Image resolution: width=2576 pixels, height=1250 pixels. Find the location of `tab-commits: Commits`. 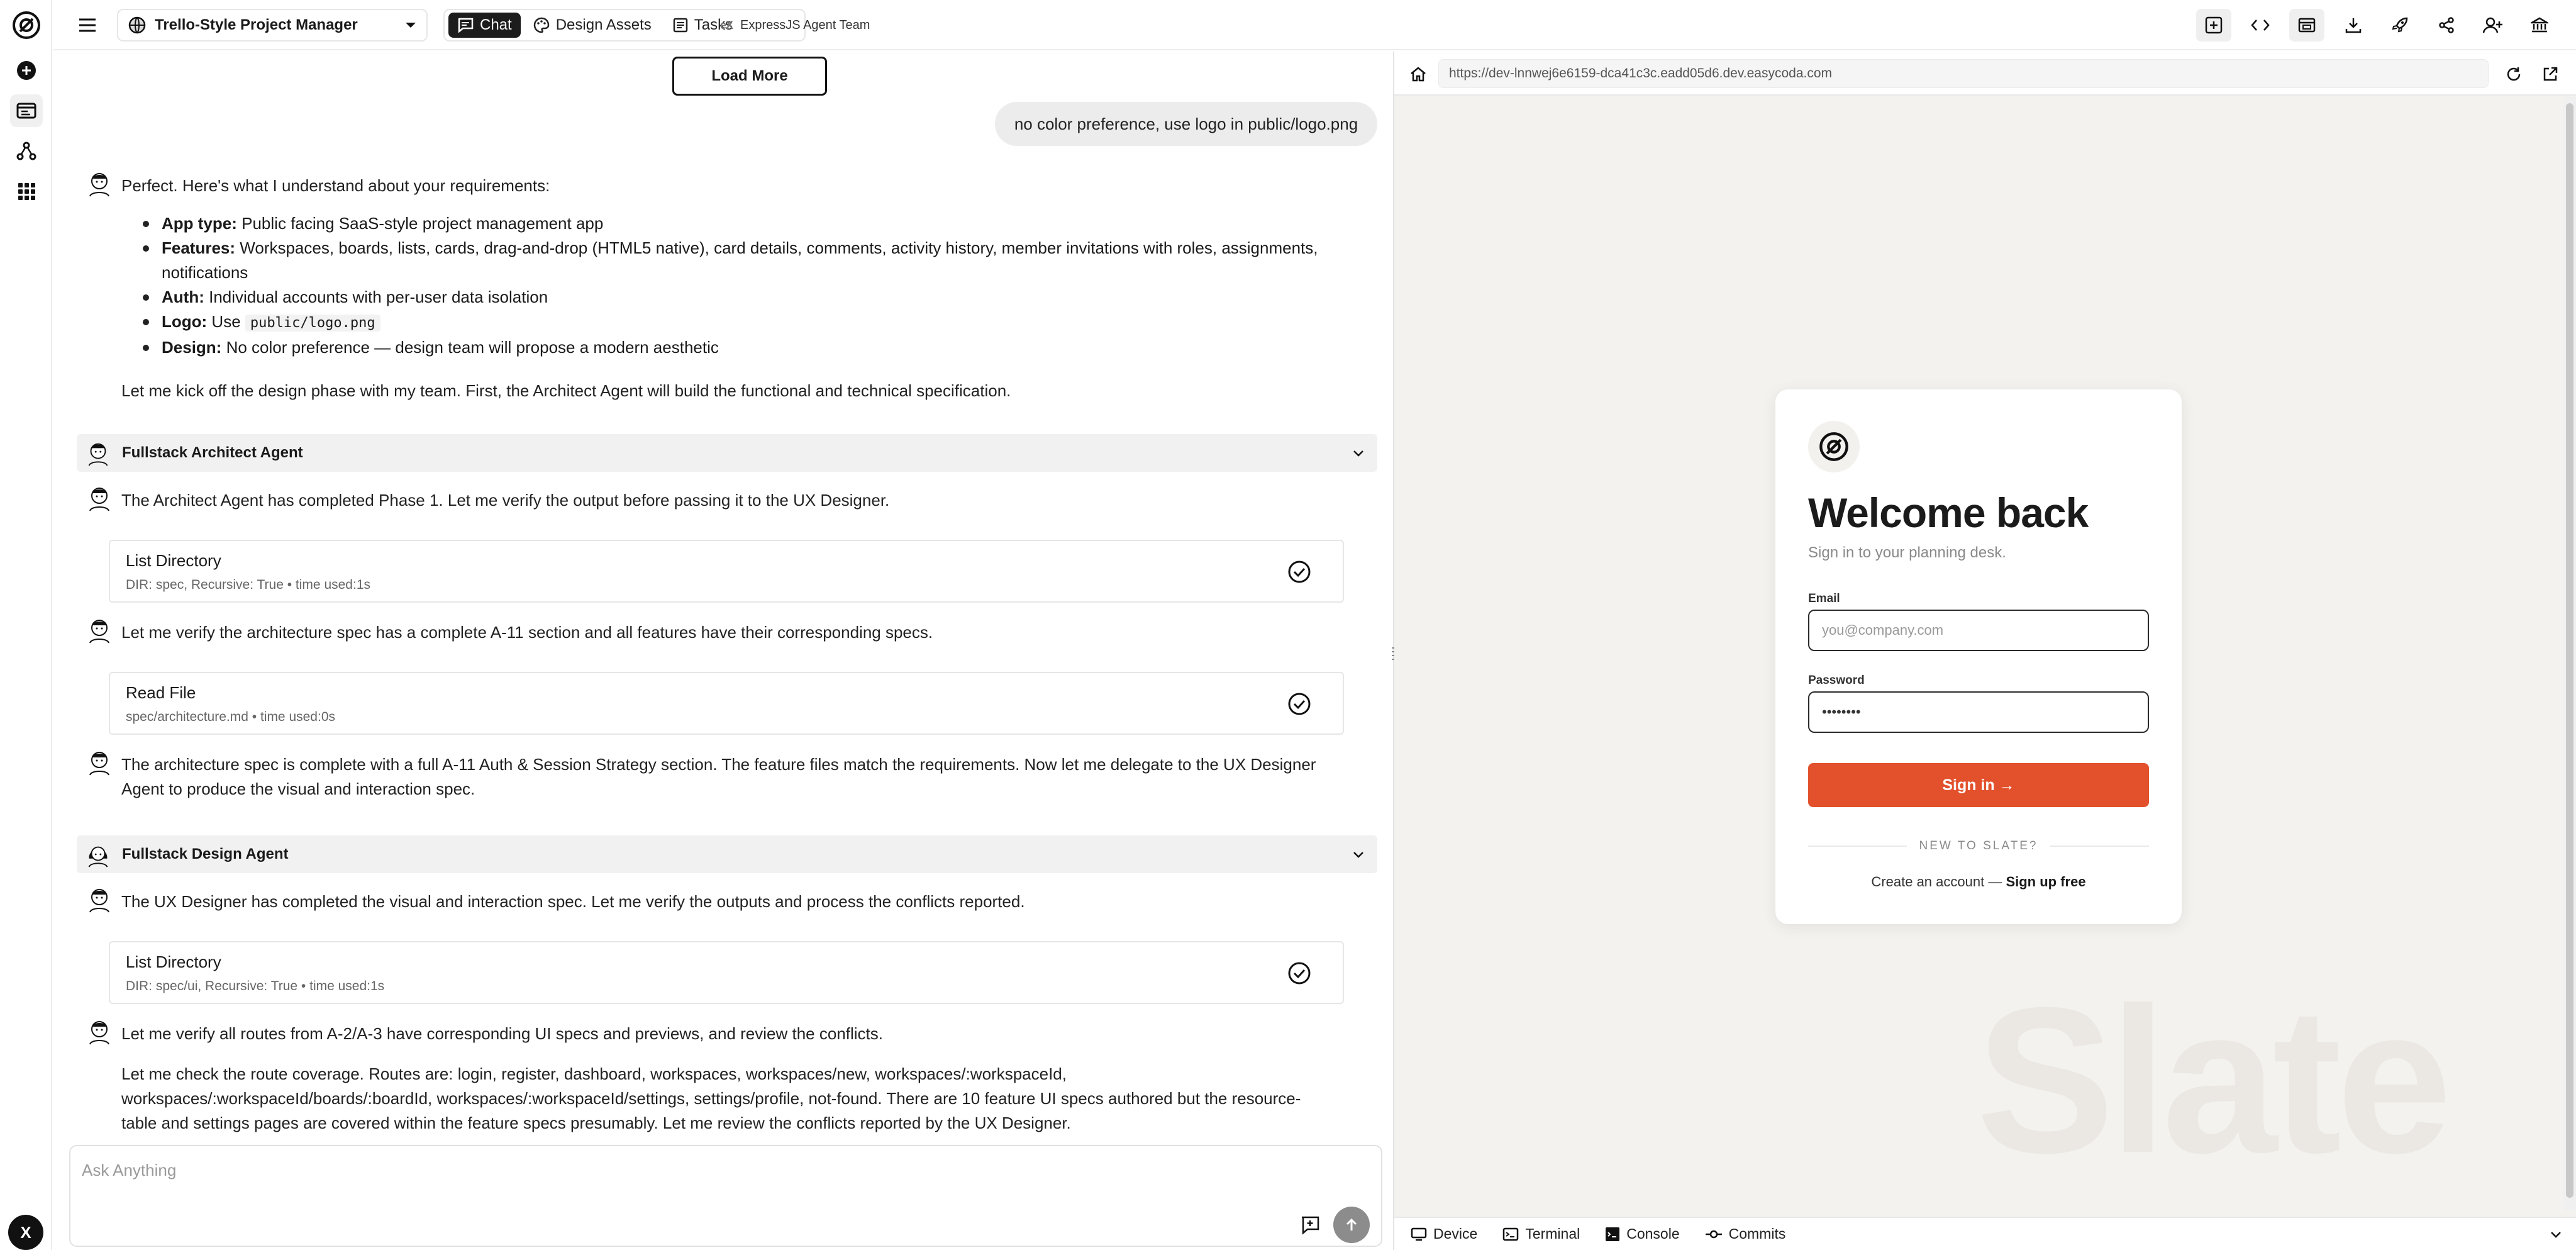

tab-commits: Commits is located at coordinates (1745, 1233).